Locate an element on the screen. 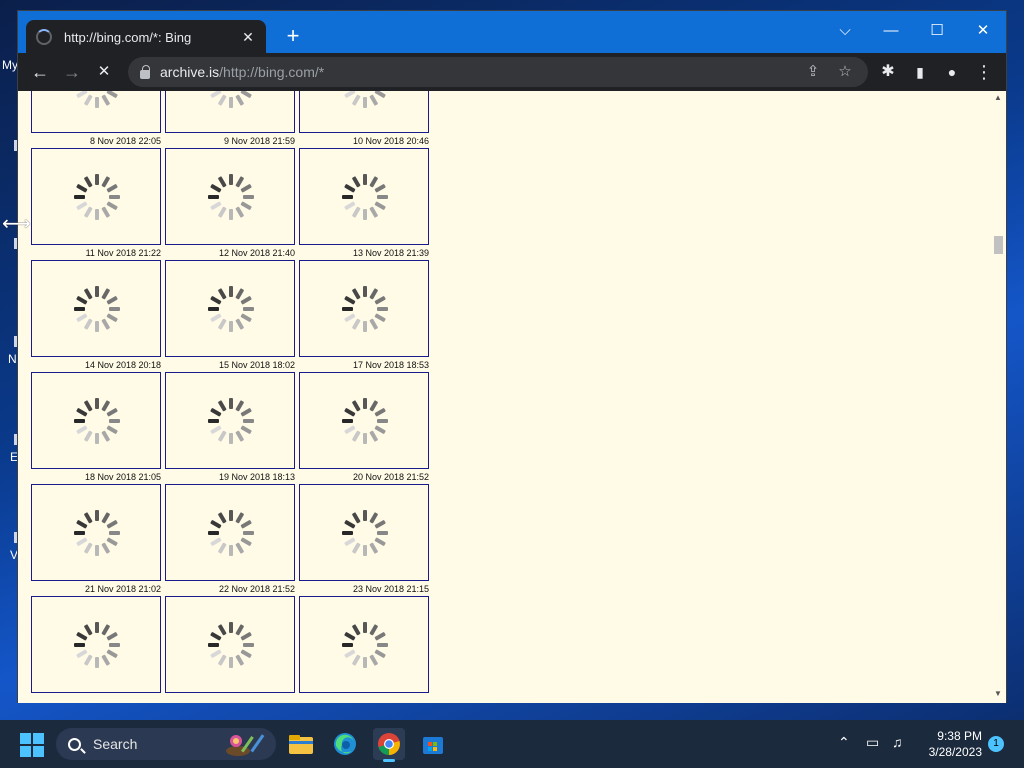 This screenshot has width=1024, height=768. title-bar: http://bing.com/*: Bing ✕ + ⌵ — ☐ ✕ is located at coordinates (512, 32).